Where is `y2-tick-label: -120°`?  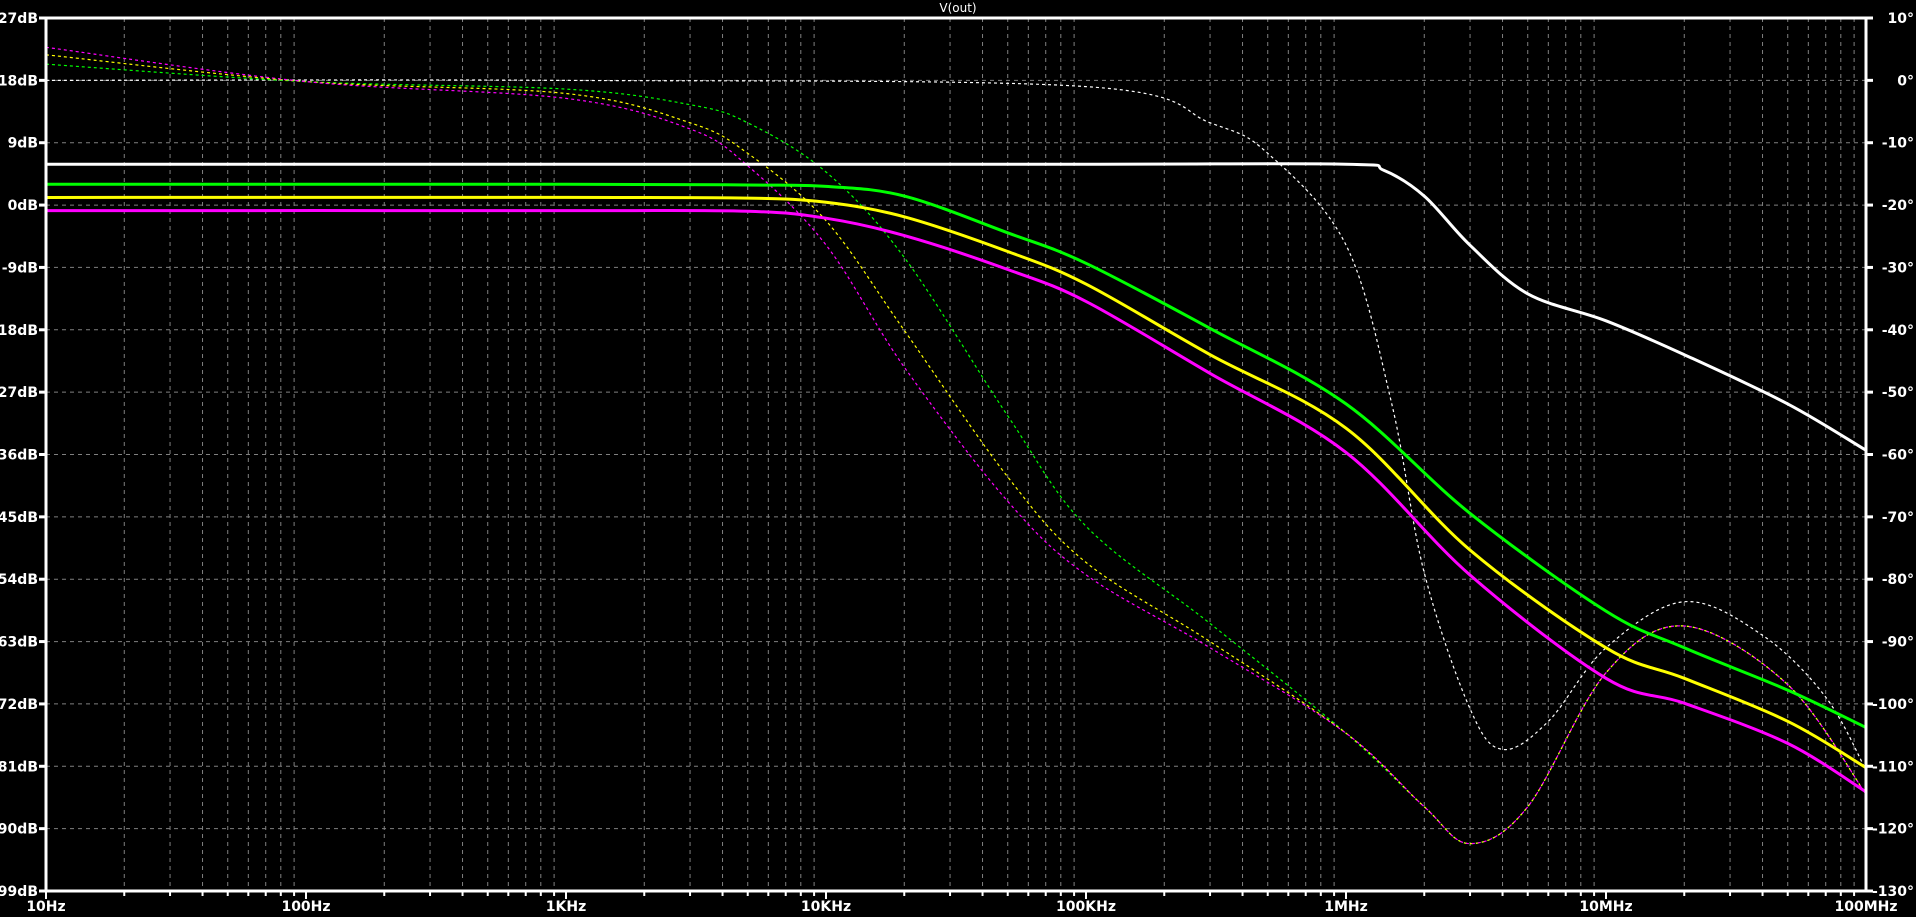 y2-tick-label: -120° is located at coordinates (1893, 830).